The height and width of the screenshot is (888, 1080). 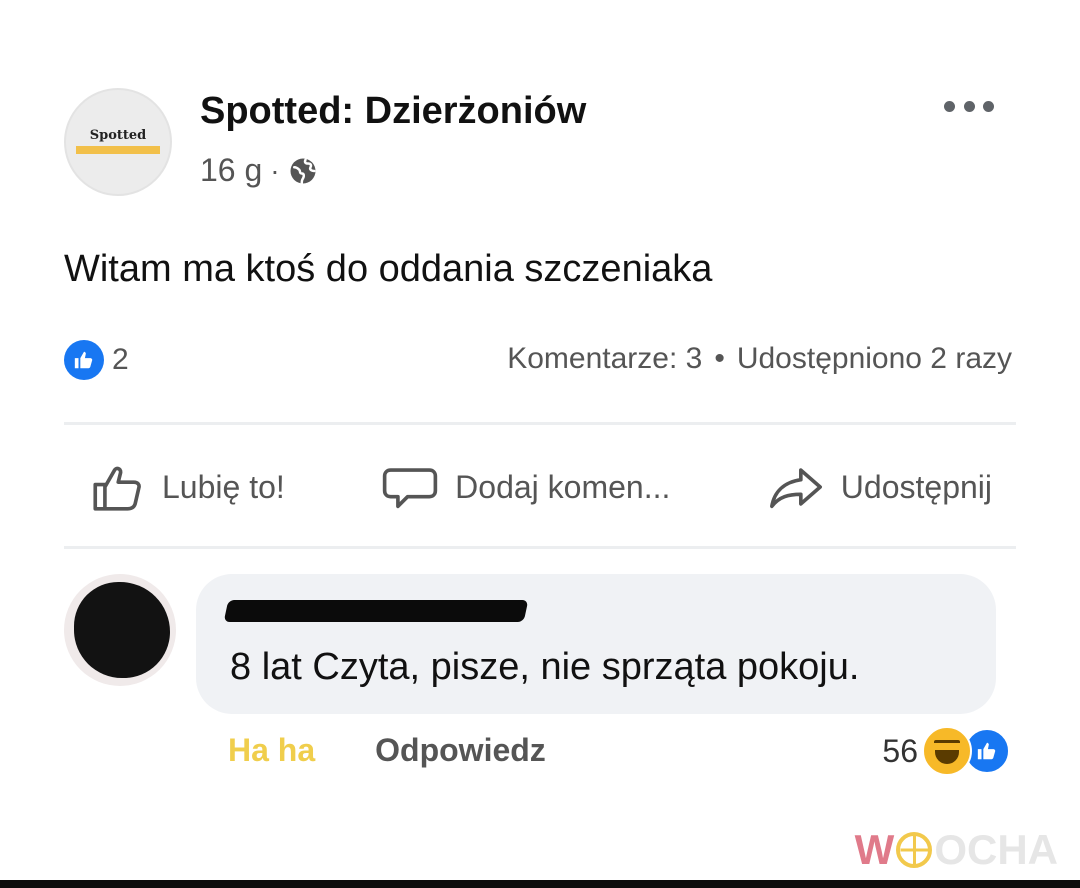 I want to click on comment-reaction-count: 56, so click(x=900, y=750).